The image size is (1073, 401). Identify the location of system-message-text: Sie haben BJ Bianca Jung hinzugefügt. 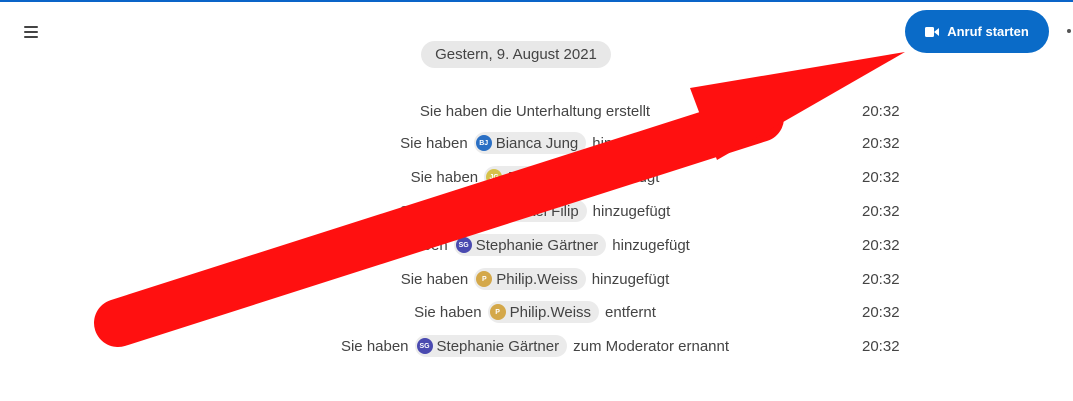
(535, 143).